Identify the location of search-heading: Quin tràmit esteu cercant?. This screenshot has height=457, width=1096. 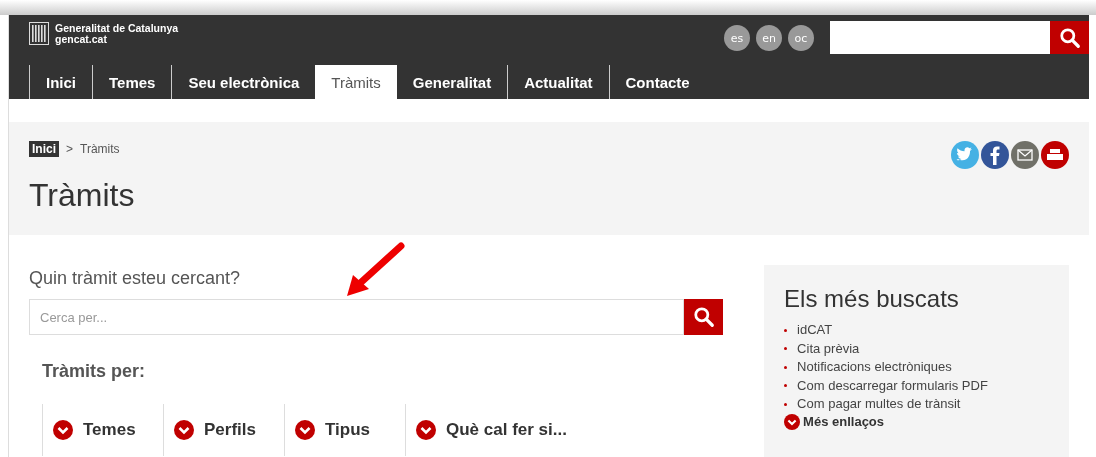
(135, 278).